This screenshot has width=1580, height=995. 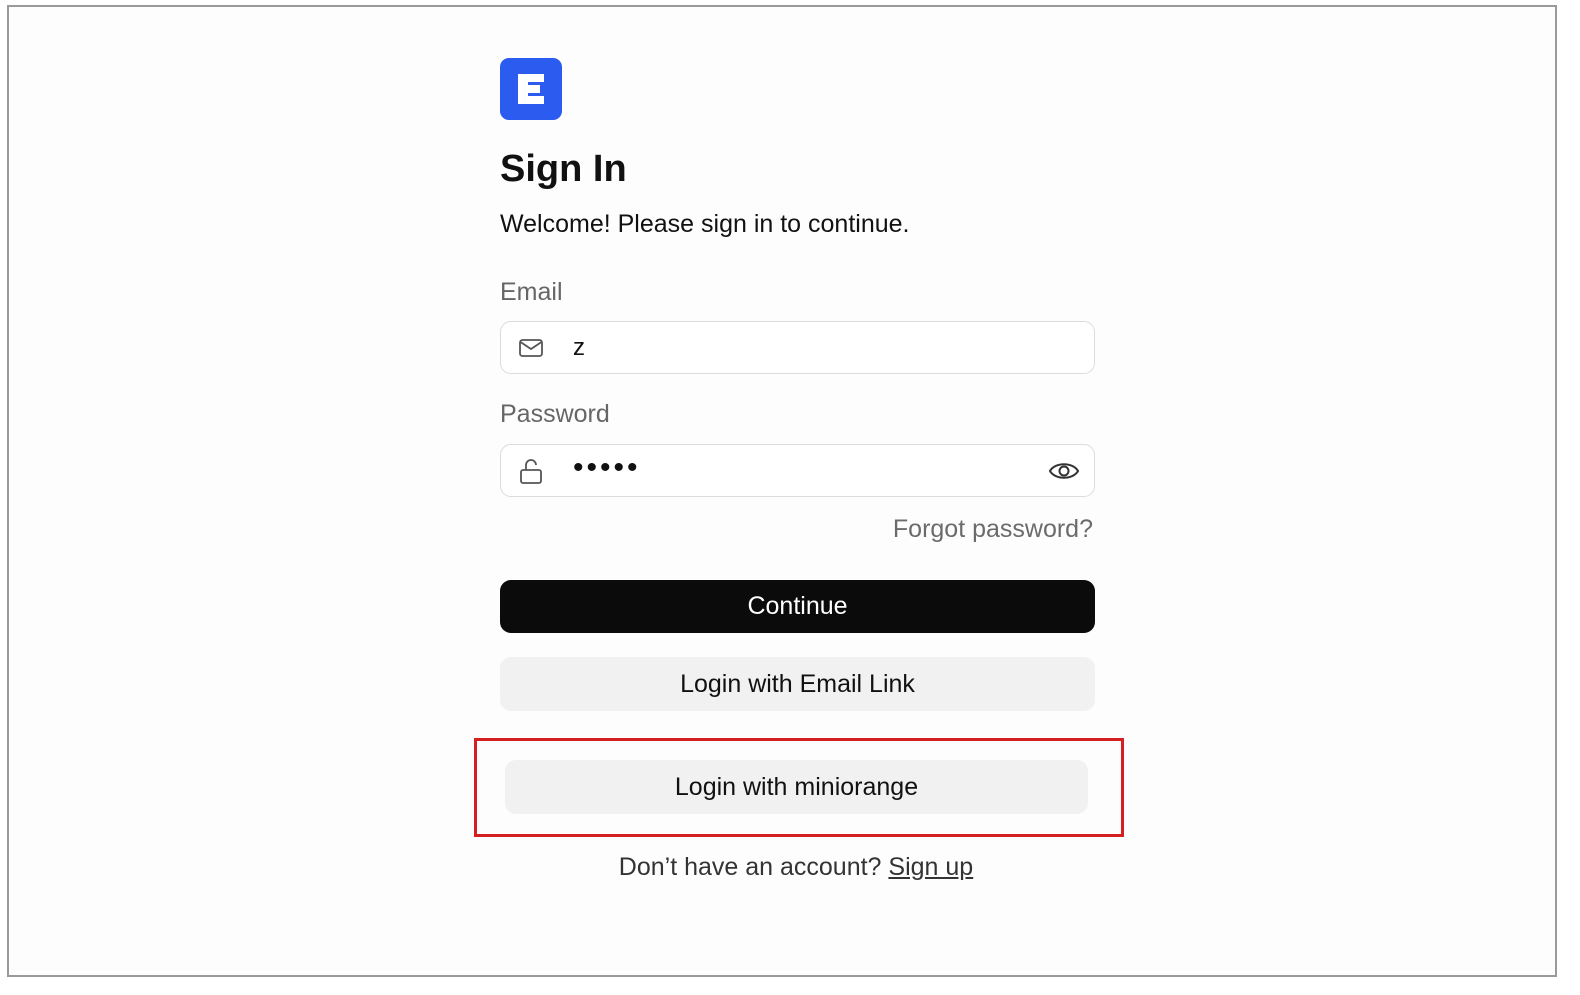 I want to click on app-logo, so click(x=531, y=89).